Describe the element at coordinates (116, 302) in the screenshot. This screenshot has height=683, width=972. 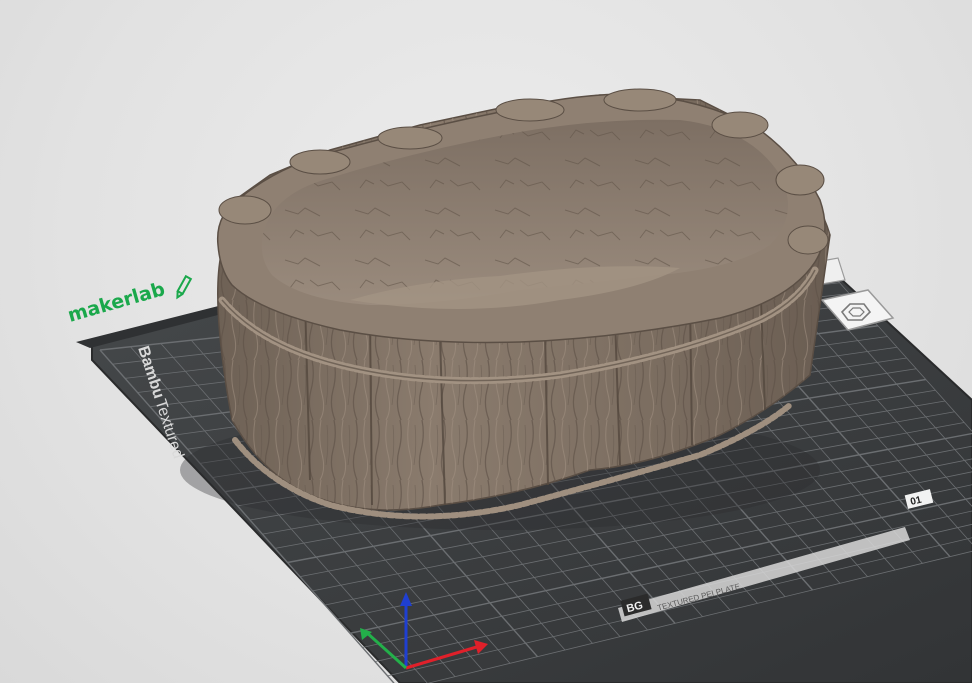
I see `brand-label: makerlab` at that location.